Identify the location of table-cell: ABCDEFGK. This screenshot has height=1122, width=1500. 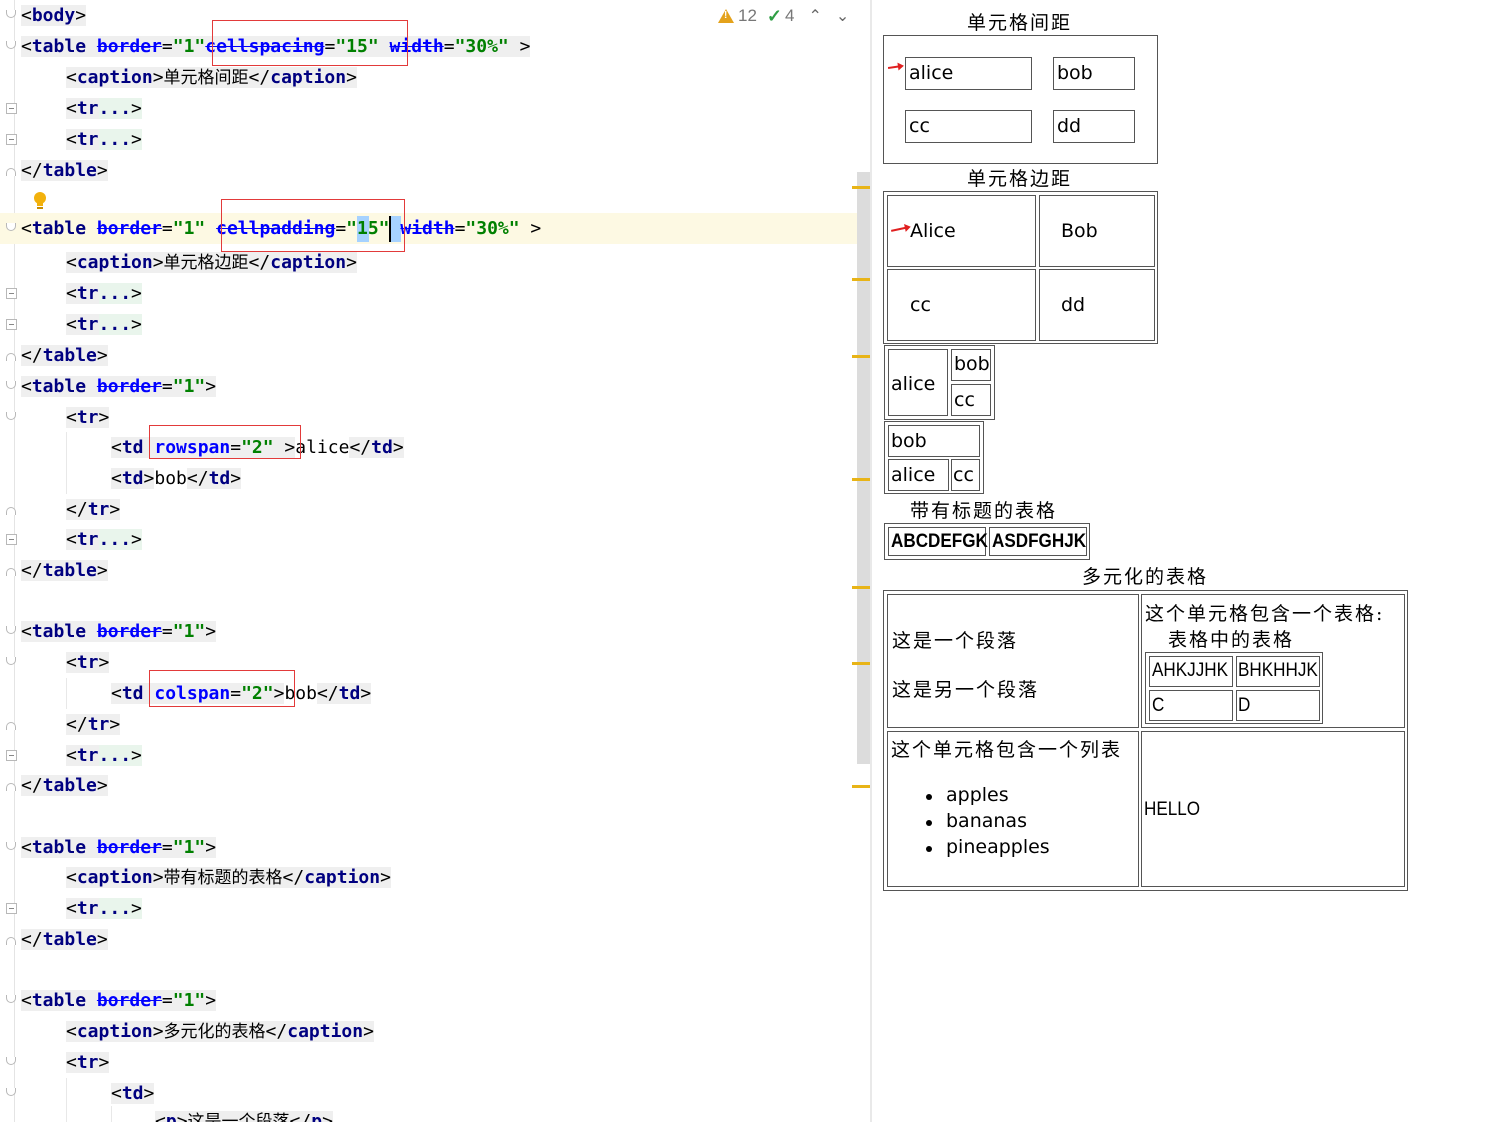
(938, 541).